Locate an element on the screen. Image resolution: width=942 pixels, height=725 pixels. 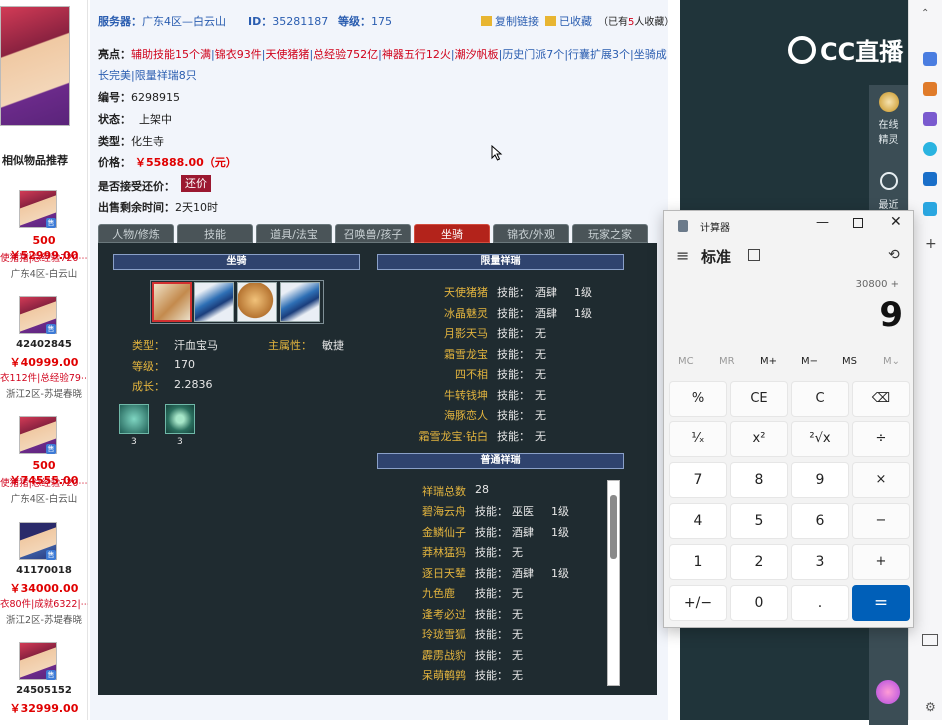
highlight-item: 总经验752亿 is located at coordinates (345, 54).